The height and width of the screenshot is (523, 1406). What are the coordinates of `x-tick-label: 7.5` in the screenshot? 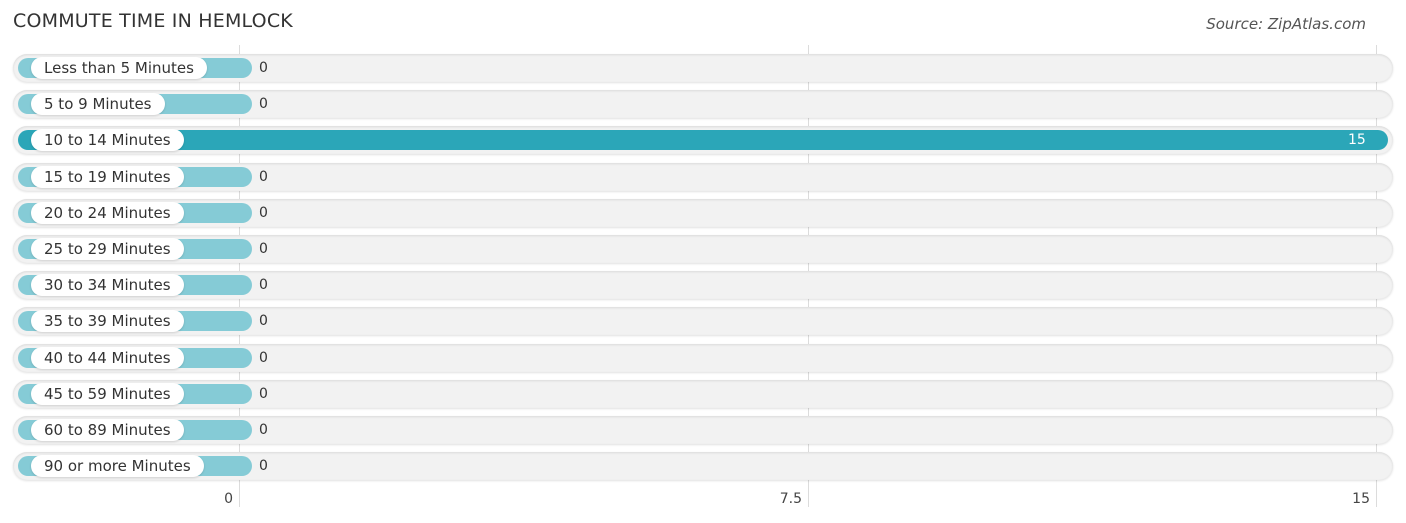 It's located at (790, 499).